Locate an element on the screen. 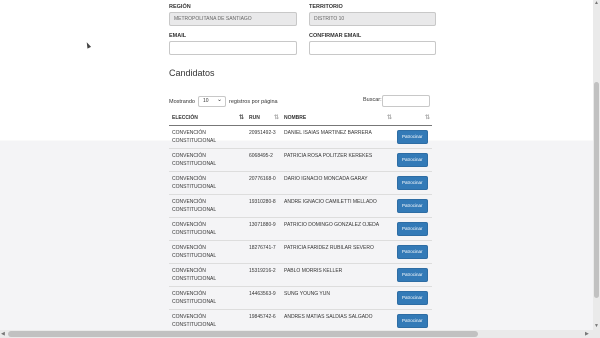 The width and height of the screenshot is (600, 338). name-cell: DANIEL ISAIAS MARTINEZ BARRERA is located at coordinates (337, 136).